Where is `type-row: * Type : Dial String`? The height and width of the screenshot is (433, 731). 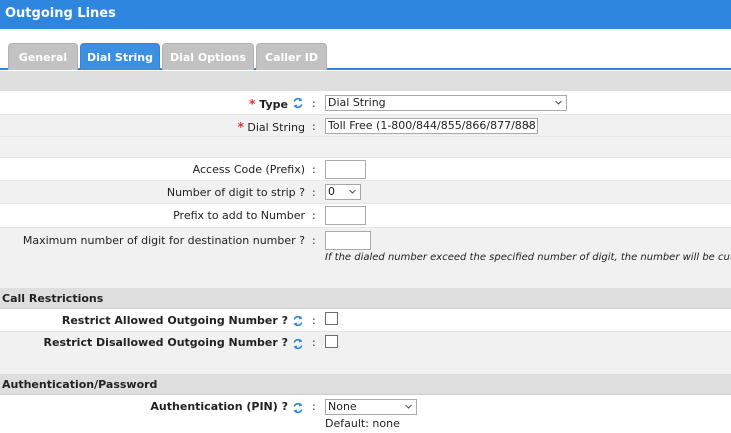 type-row: * Type : Dial String is located at coordinates (365, 102).